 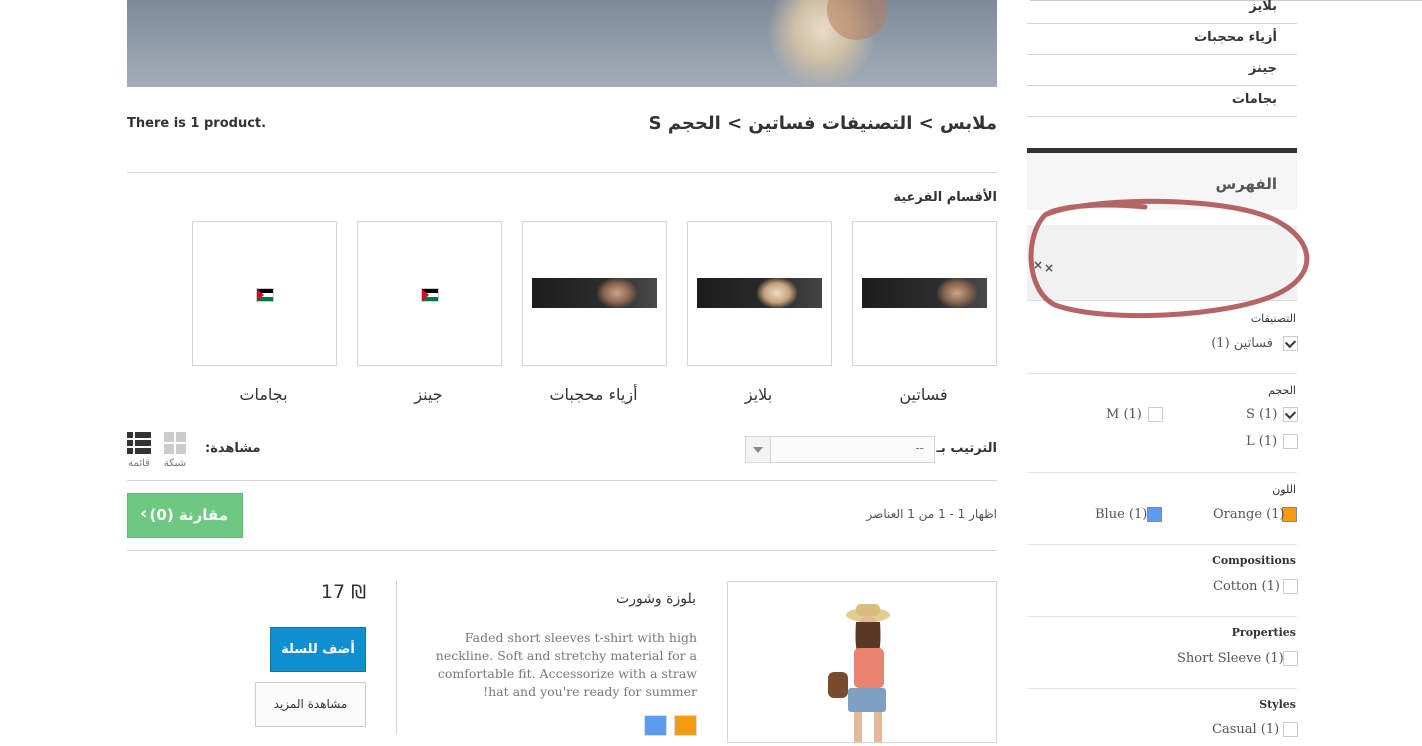 I want to click on sidebar-item-pajamas: بجامات, so click(x=1162, y=101).